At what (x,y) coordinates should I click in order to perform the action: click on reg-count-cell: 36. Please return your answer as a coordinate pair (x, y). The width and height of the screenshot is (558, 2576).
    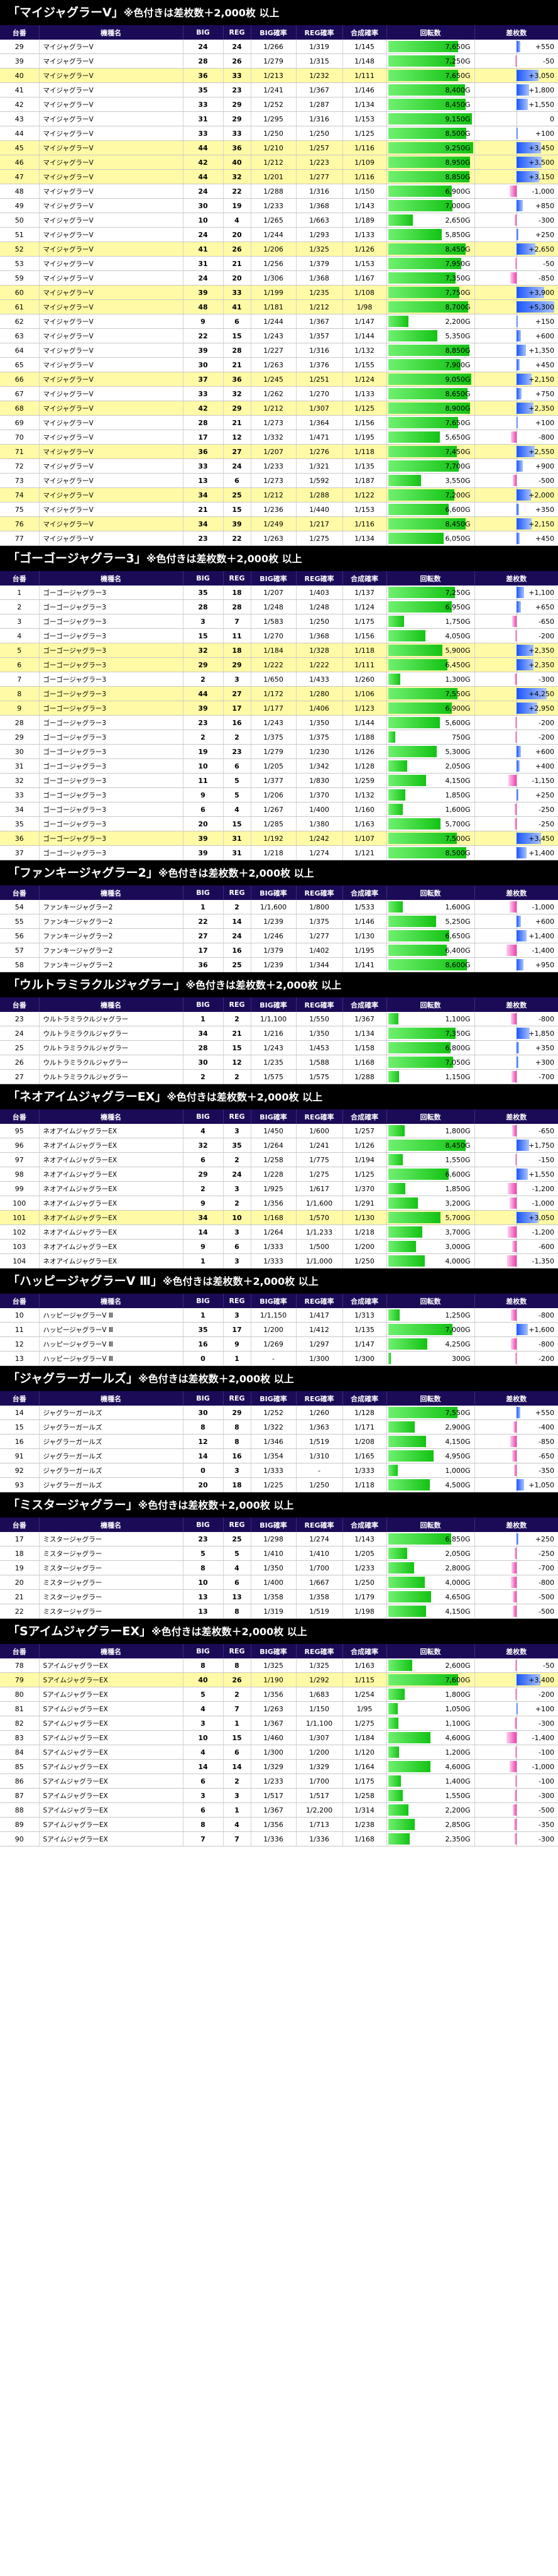
    Looking at the image, I should click on (236, 379).